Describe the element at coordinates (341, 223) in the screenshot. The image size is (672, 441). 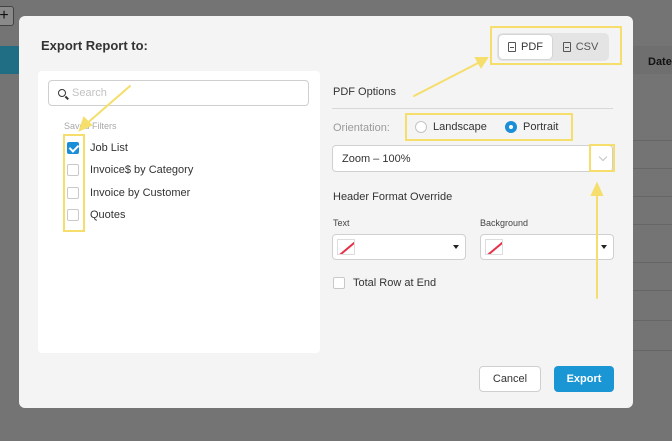
I see `text-color-label: Text` at that location.